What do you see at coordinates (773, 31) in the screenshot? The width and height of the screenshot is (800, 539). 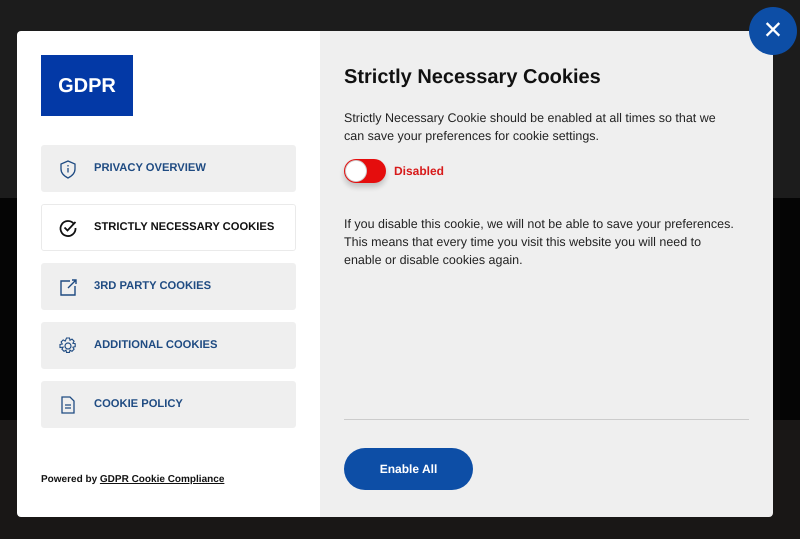 I see `close-button: ×` at bounding box center [773, 31].